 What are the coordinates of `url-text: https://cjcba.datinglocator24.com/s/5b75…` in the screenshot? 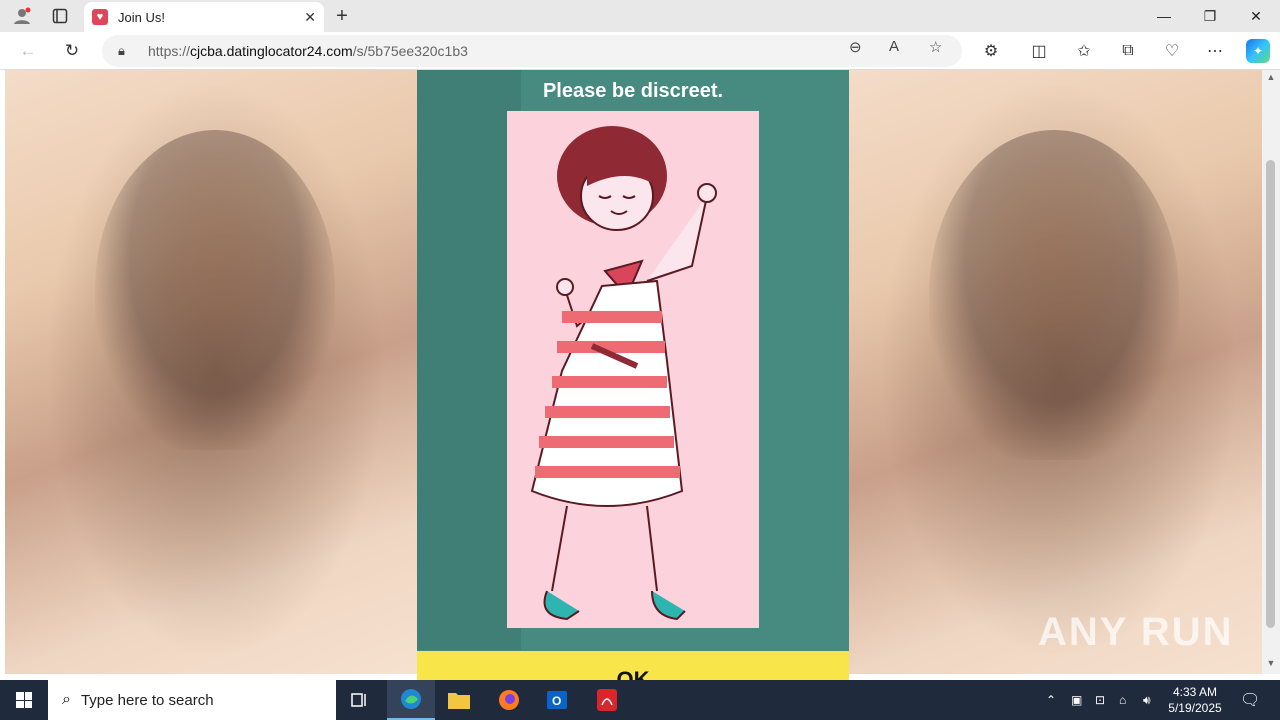 It's located at (308, 51).